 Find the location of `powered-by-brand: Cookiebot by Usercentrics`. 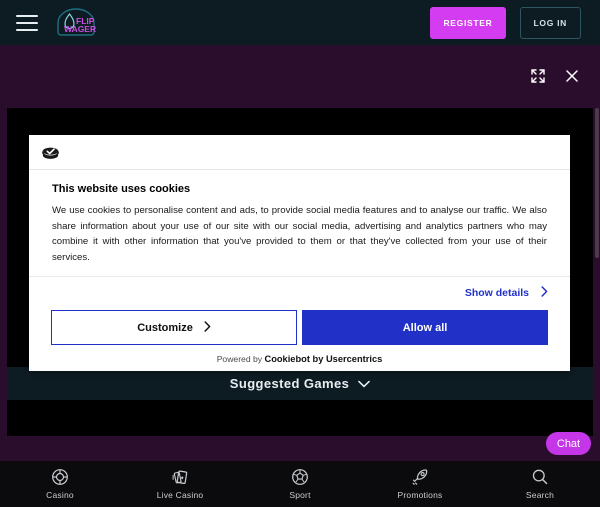

powered-by-brand: Cookiebot by Usercentrics is located at coordinates (323, 359).